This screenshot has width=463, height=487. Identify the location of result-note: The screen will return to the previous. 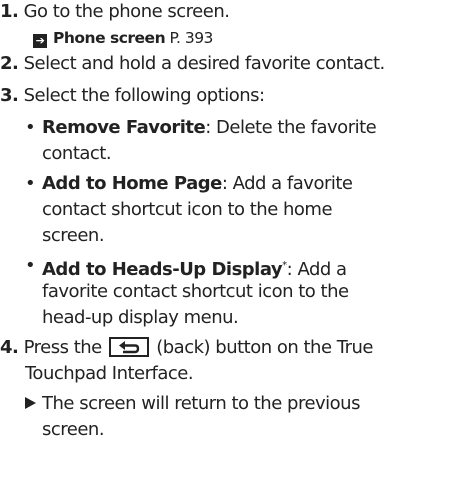
(192, 404).